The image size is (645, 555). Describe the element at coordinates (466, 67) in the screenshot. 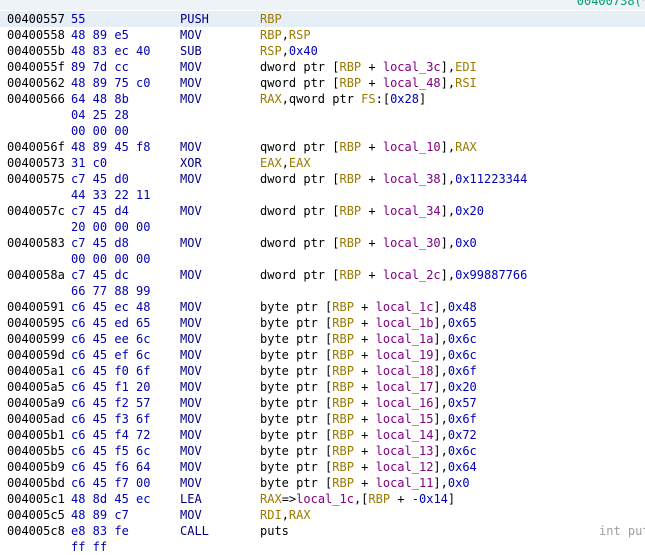

I see `register-token: EDI` at that location.